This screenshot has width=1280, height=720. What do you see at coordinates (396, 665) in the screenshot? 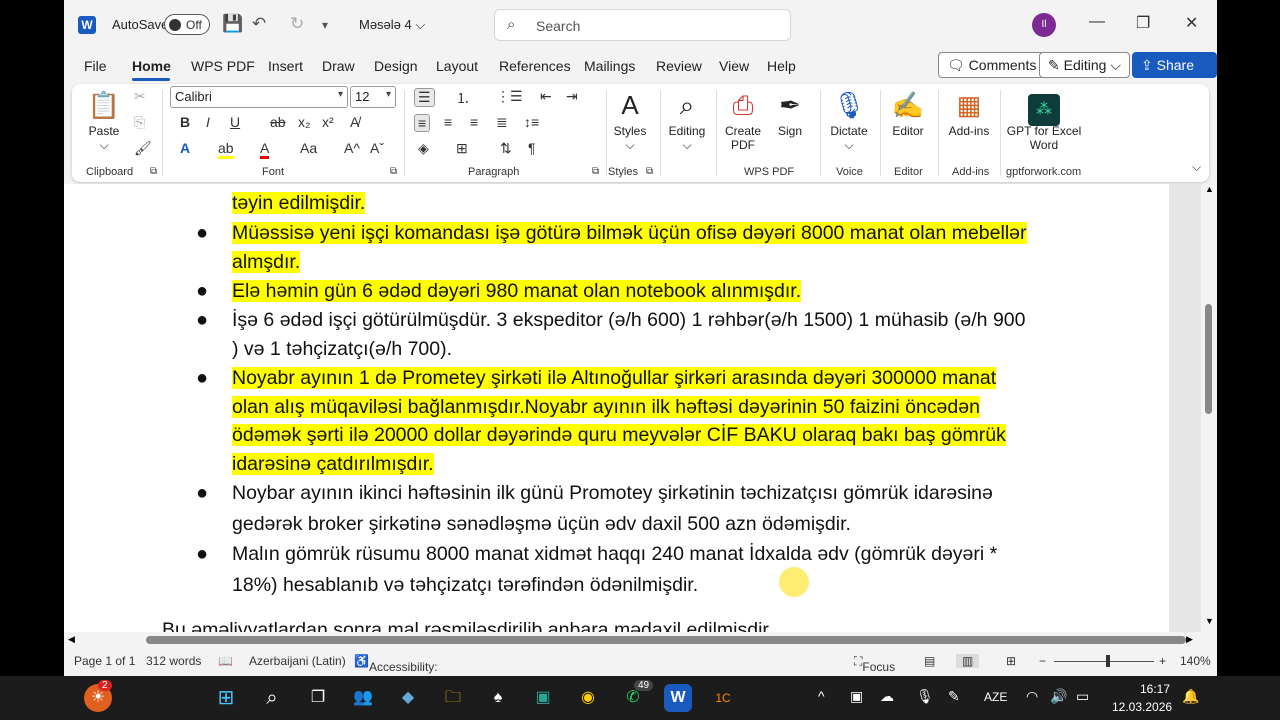
I see `accessibility-status: ♿ Accessibility: Good to go` at bounding box center [396, 665].